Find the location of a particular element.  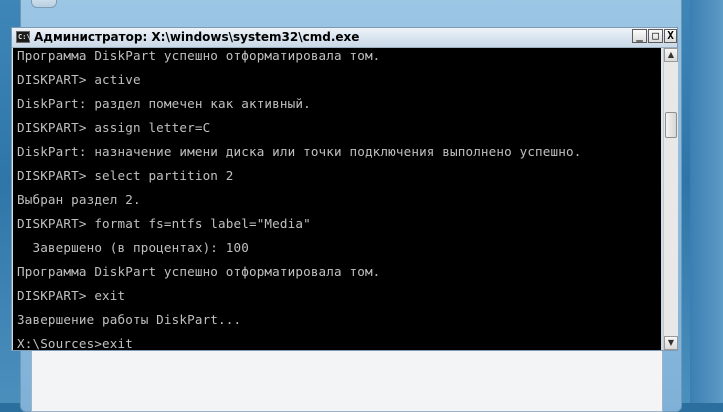

minimize-button: _ is located at coordinates (639, 36).